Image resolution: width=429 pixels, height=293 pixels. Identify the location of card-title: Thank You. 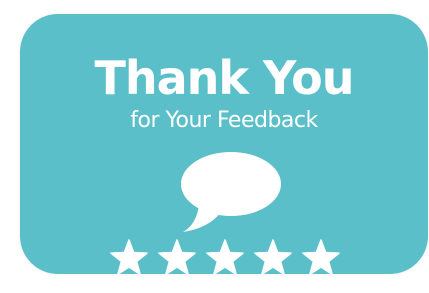
(224, 78).